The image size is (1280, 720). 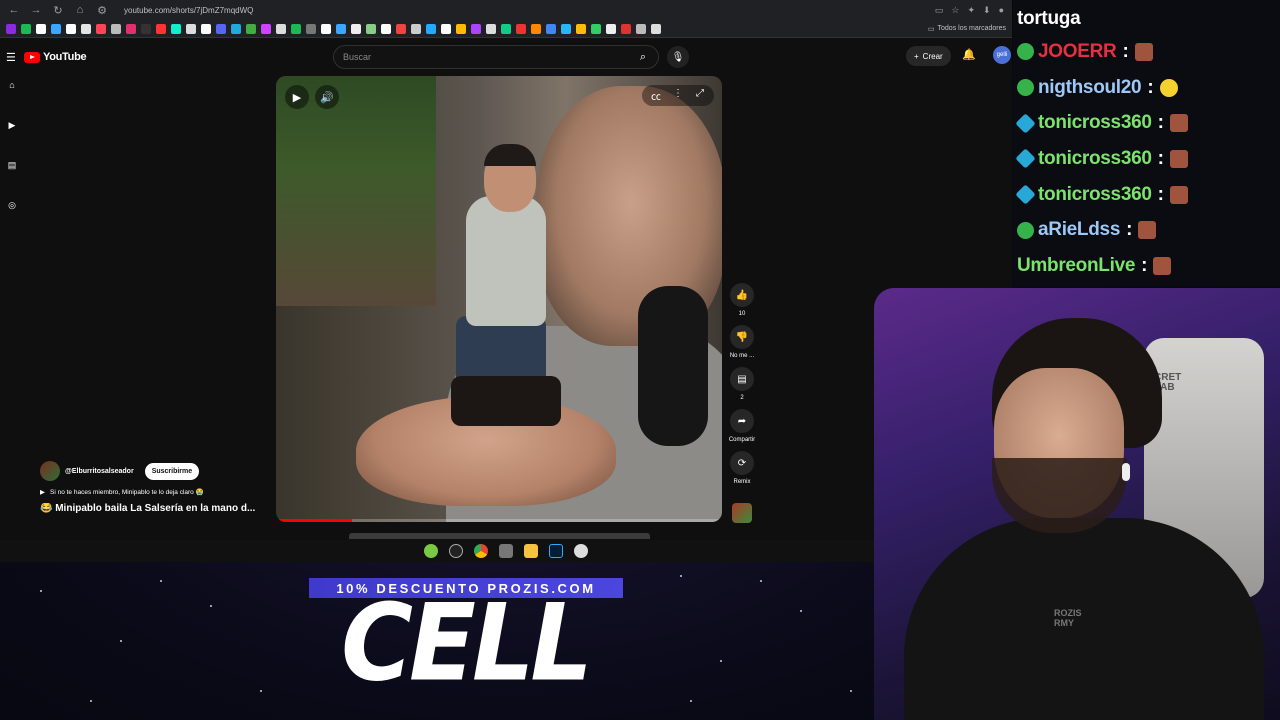 I want to click on voice-search-button: 🎙, so click(x=678, y=57).